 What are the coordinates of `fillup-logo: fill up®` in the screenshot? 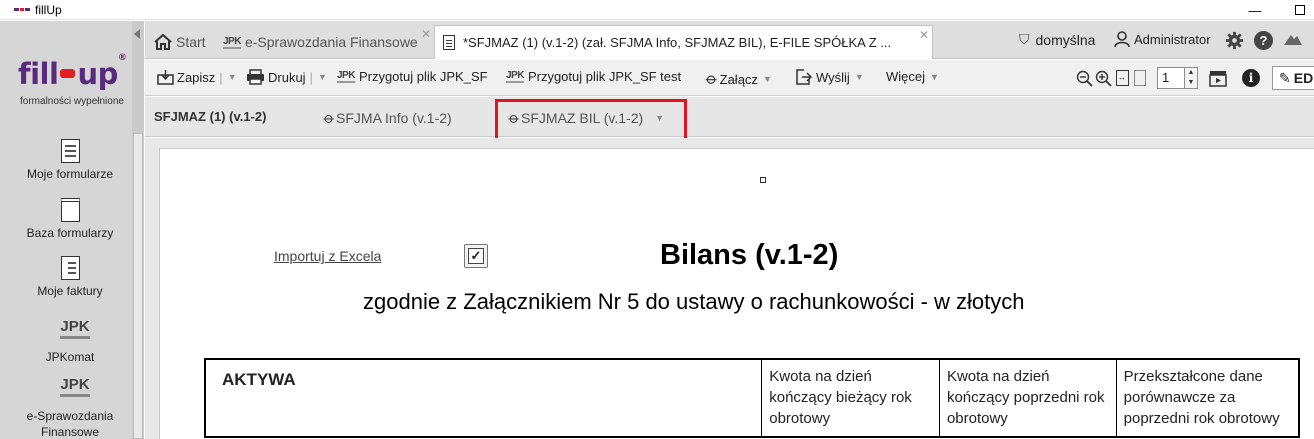 It's located at (72, 72).